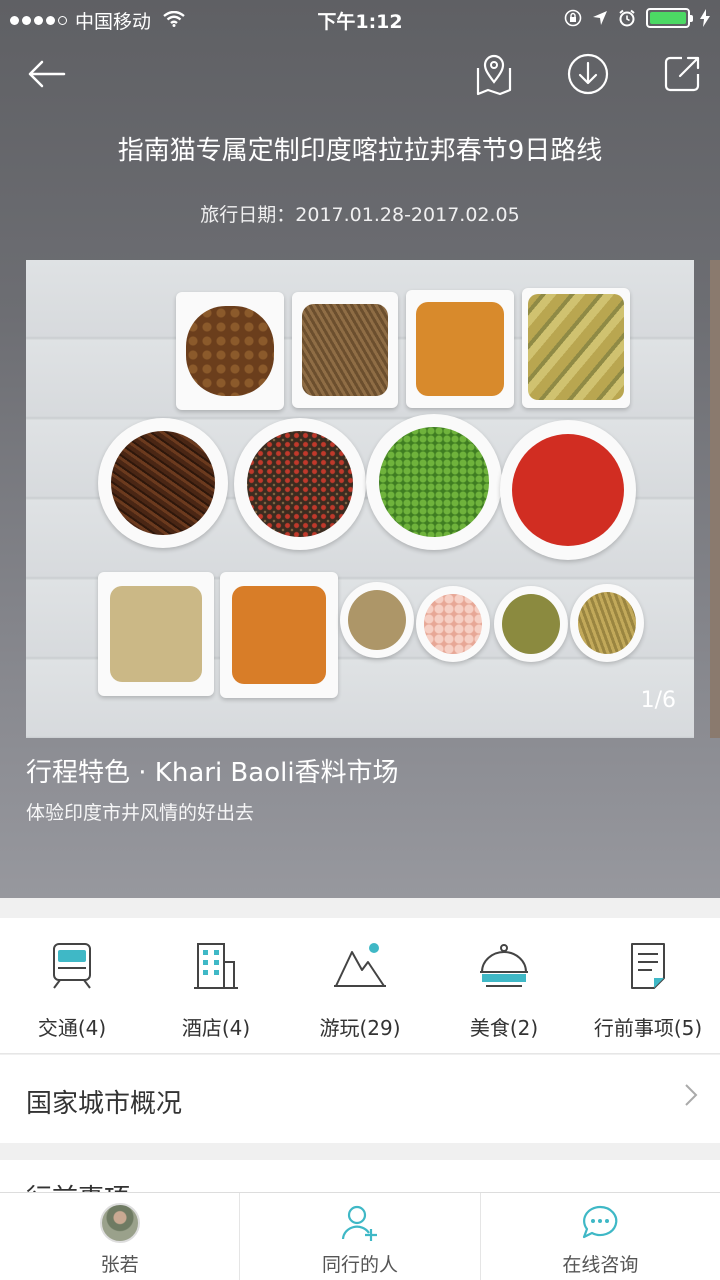  What do you see at coordinates (216, 1028) in the screenshot?
I see `category-label: 酒店(4)` at bounding box center [216, 1028].